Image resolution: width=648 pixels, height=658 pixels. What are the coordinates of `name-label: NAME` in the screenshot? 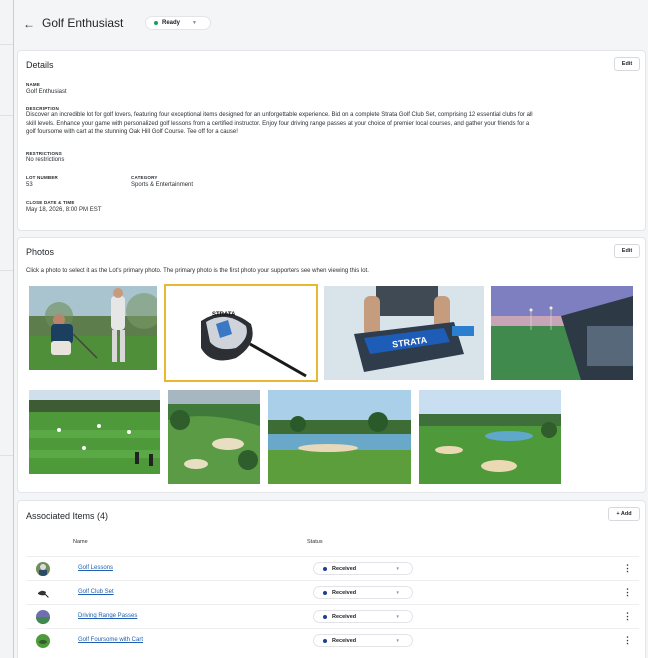 It's located at (33, 84).